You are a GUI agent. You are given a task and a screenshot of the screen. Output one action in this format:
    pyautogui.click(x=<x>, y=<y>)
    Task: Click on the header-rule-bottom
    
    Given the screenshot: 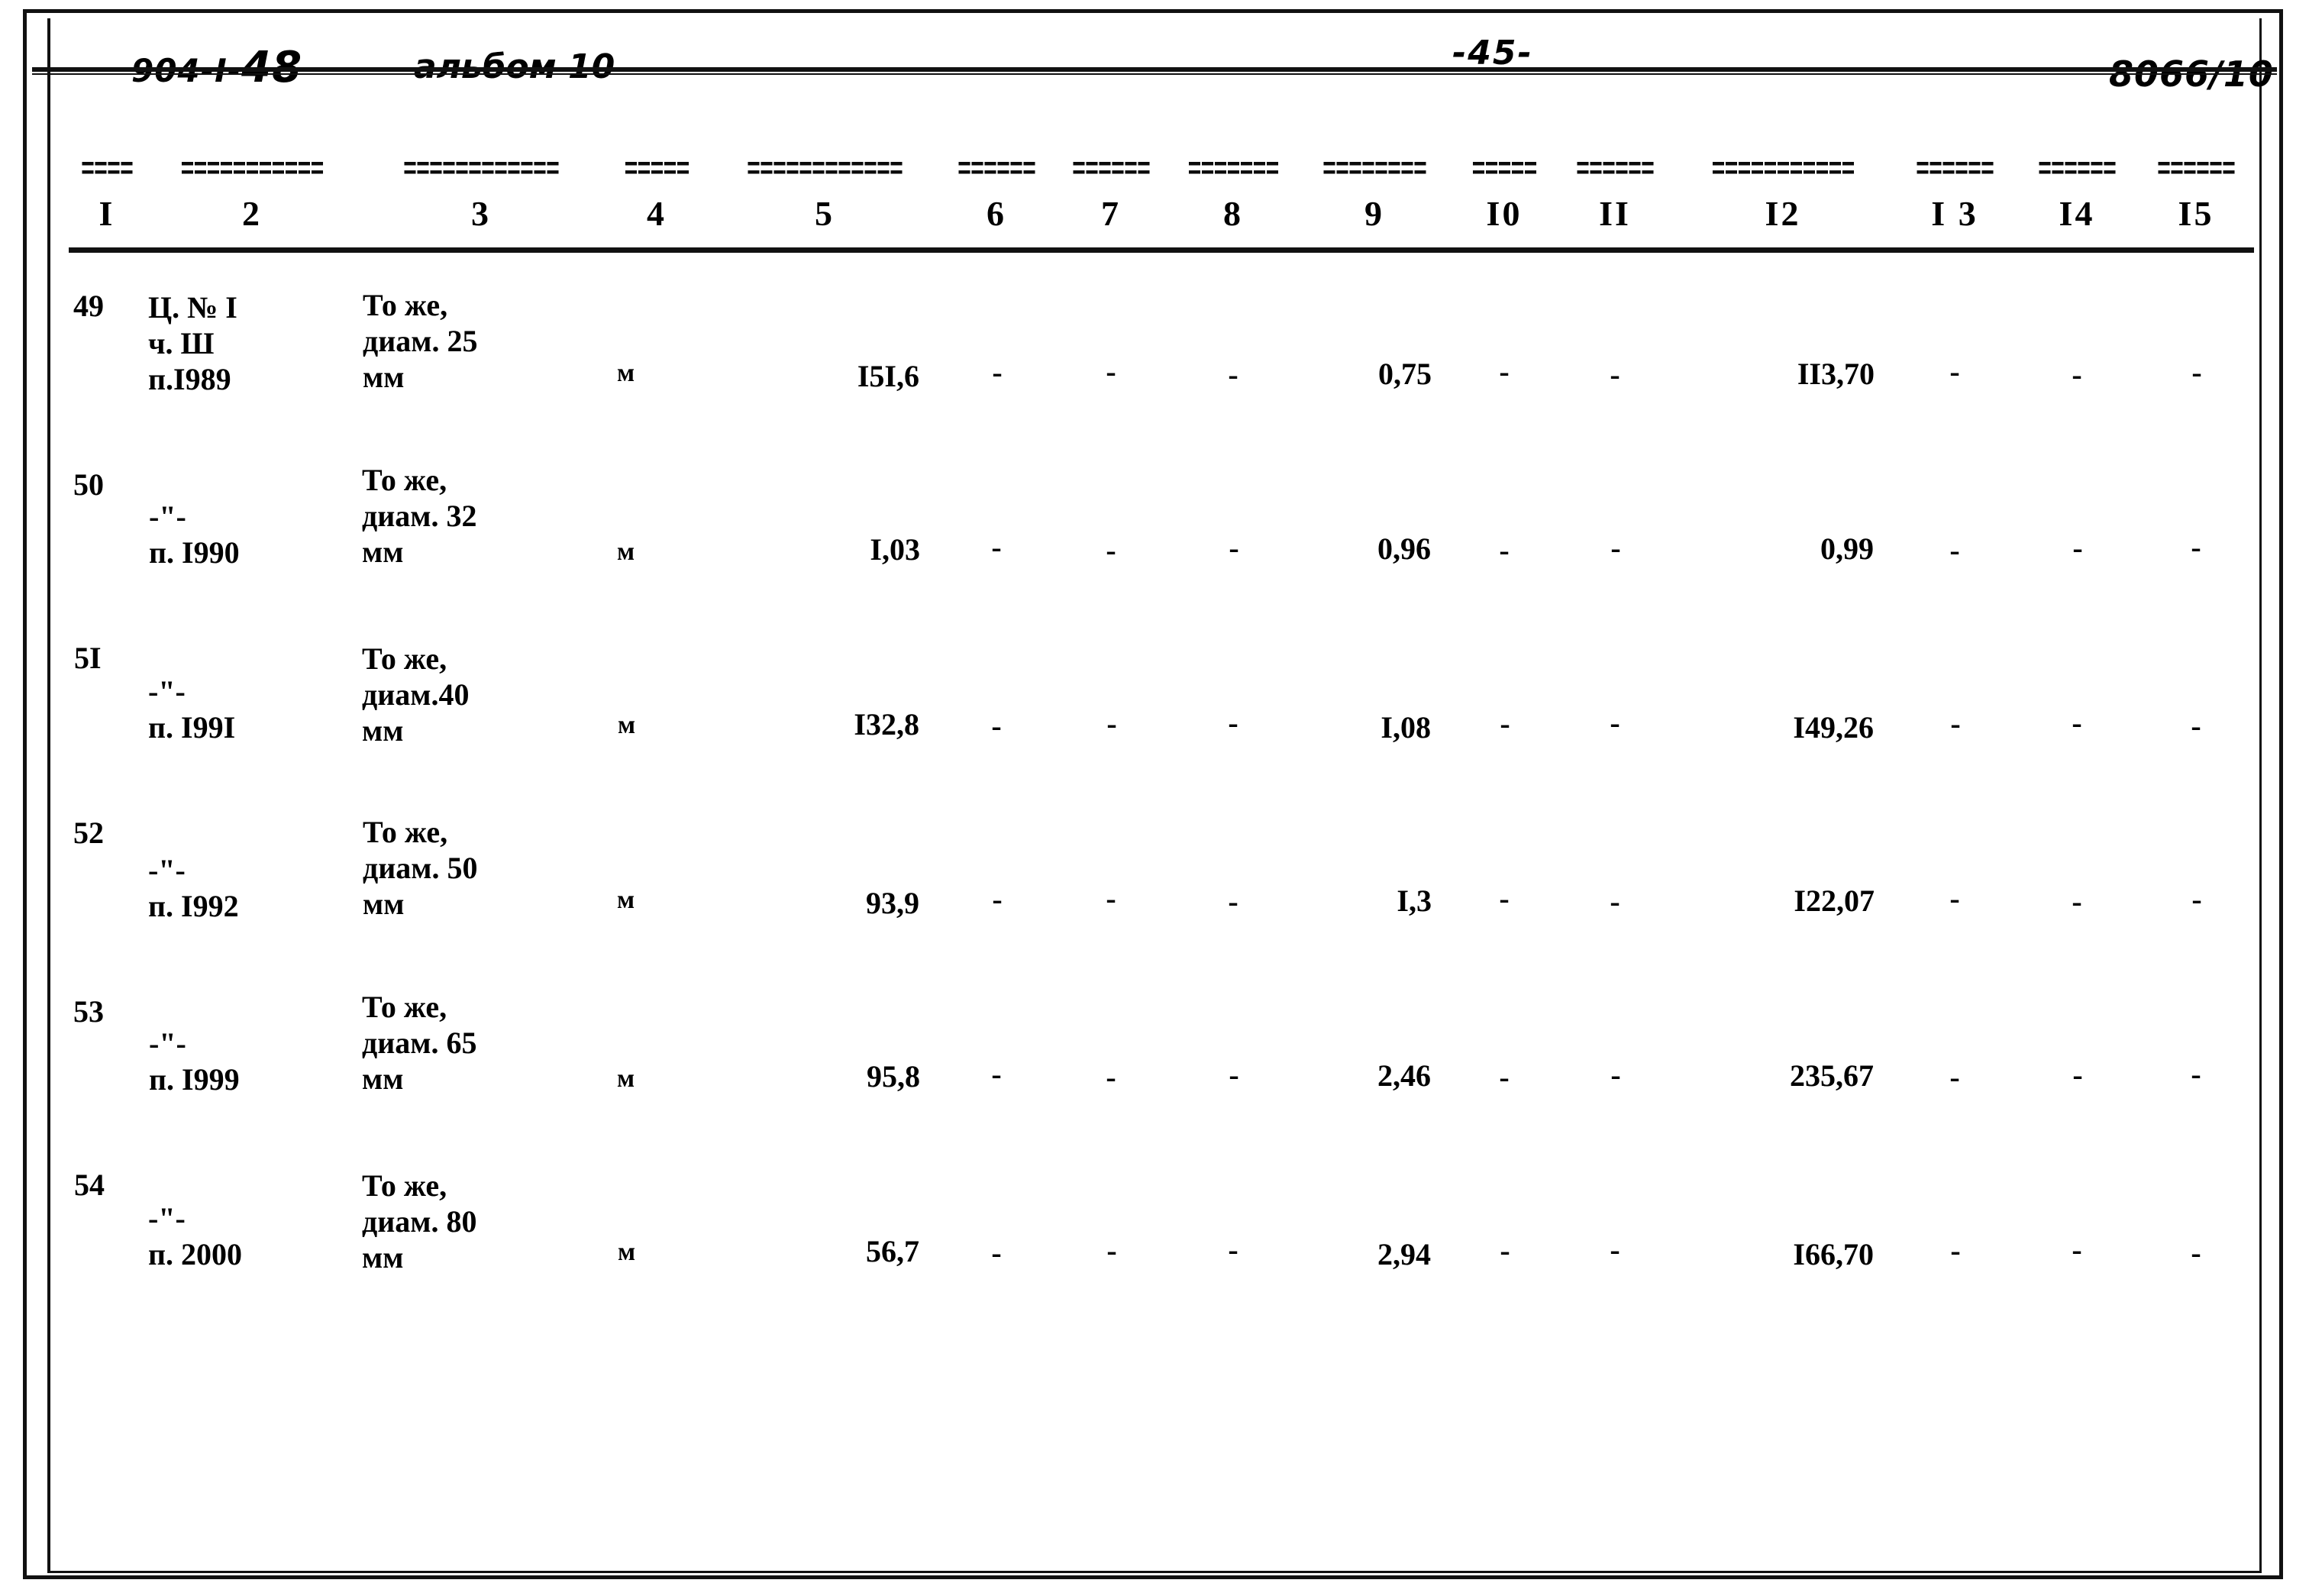 What is the action you would take?
    pyautogui.click(x=1154, y=74)
    